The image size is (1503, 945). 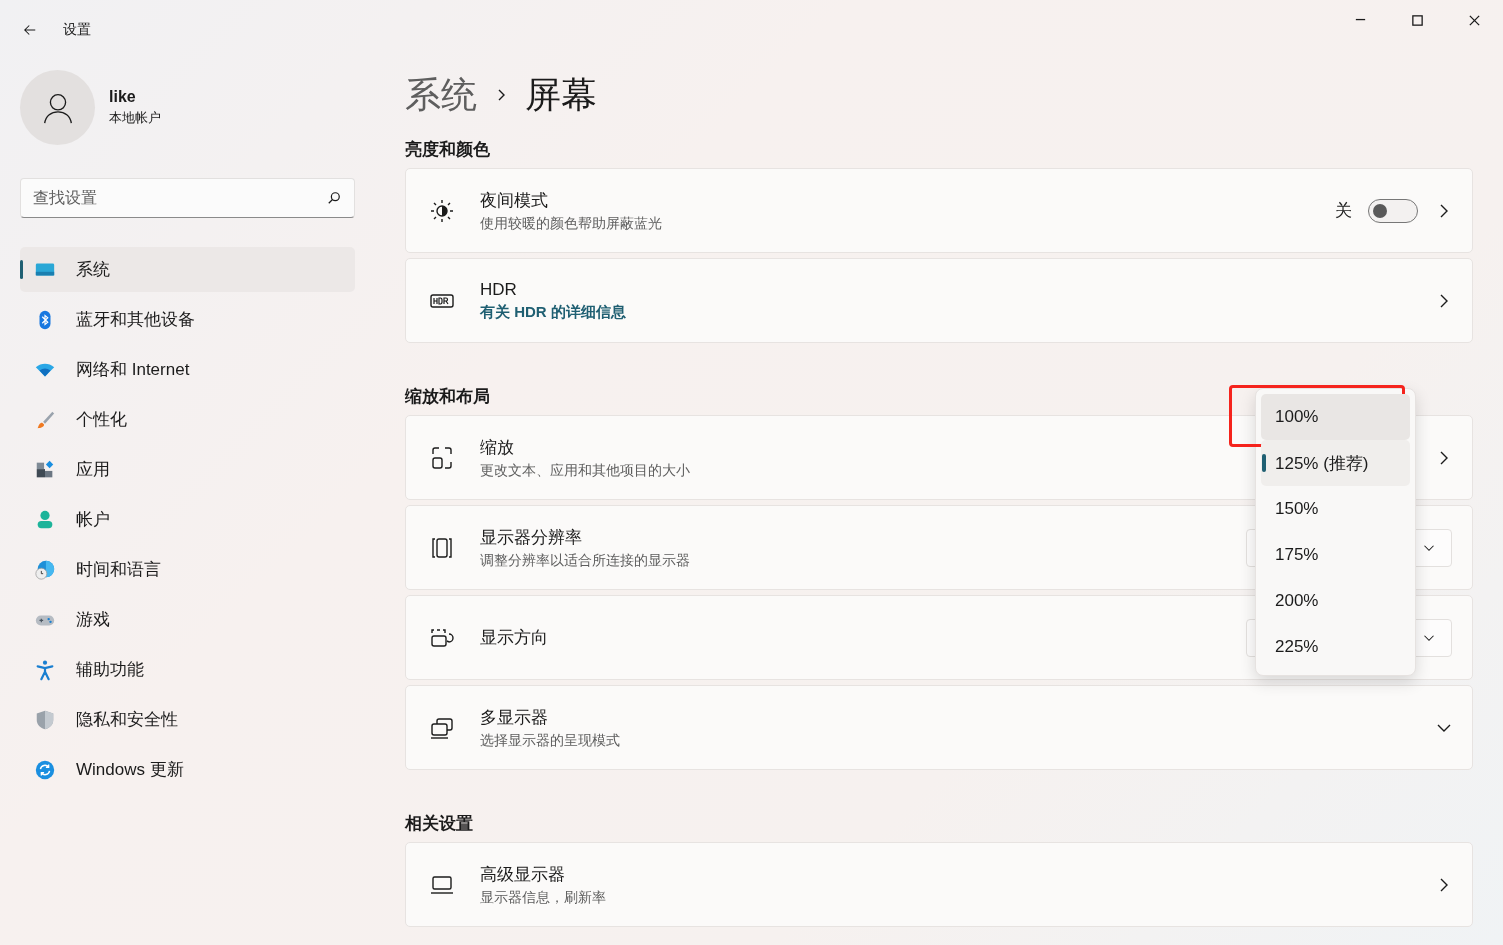 I want to click on toggle-switch, so click(x=1393, y=210).